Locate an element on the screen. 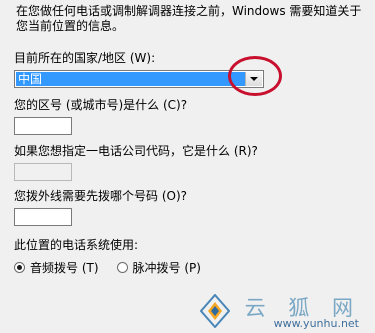 This screenshot has width=375, height=333. tone-dialing-label: 音频拨号 (T) is located at coordinates (64, 267).